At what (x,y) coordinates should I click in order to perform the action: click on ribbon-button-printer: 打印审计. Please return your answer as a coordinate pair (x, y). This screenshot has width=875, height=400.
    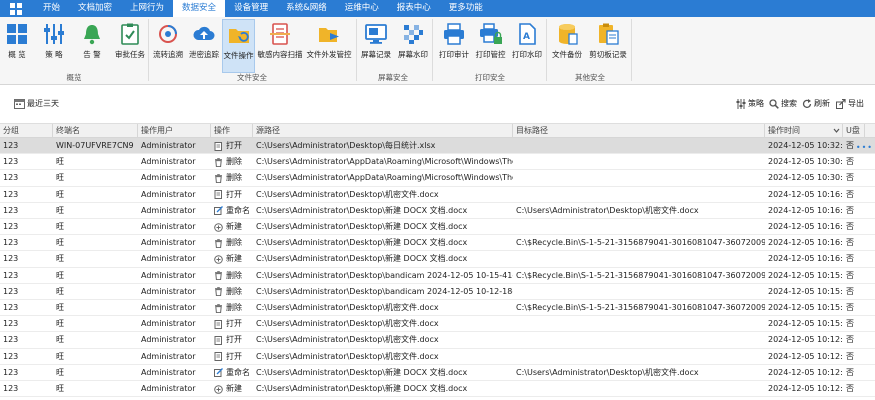
    Looking at the image, I should click on (454, 46).